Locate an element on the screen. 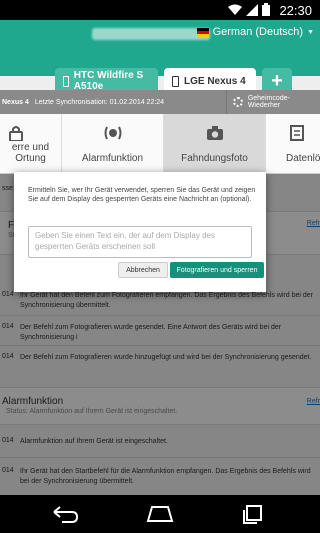 The width and height of the screenshot is (320, 533). status-bar: 22:30 is located at coordinates (160, 10).